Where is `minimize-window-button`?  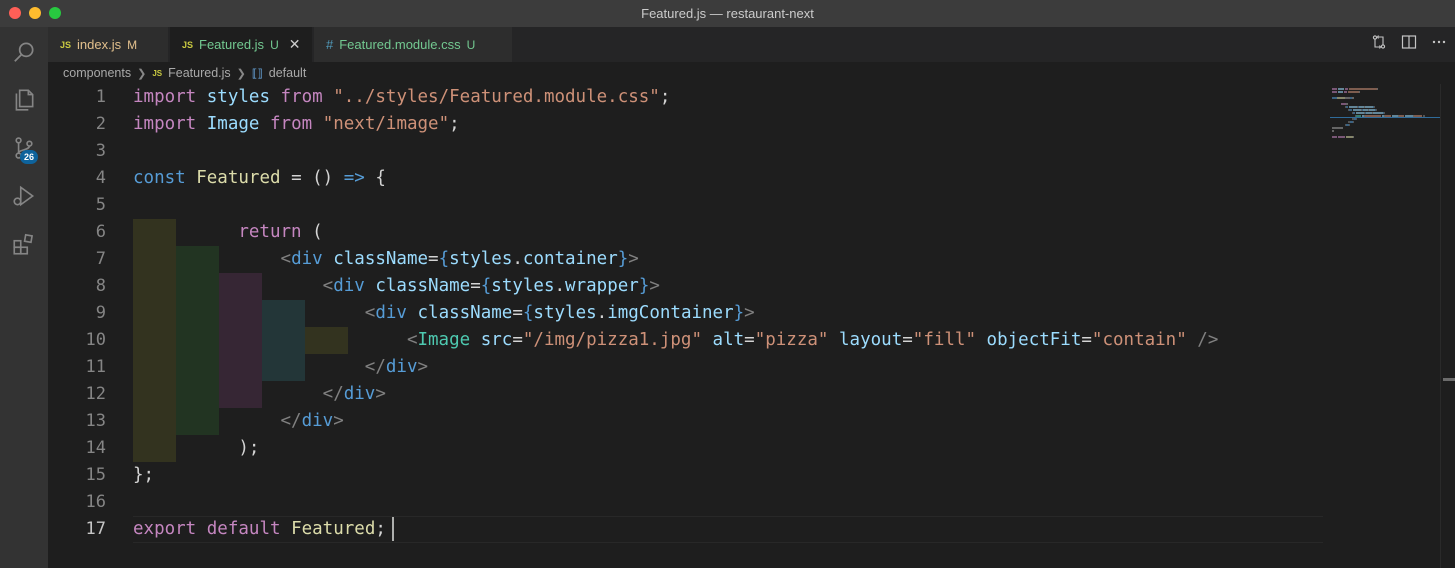
minimize-window-button is located at coordinates (35, 13).